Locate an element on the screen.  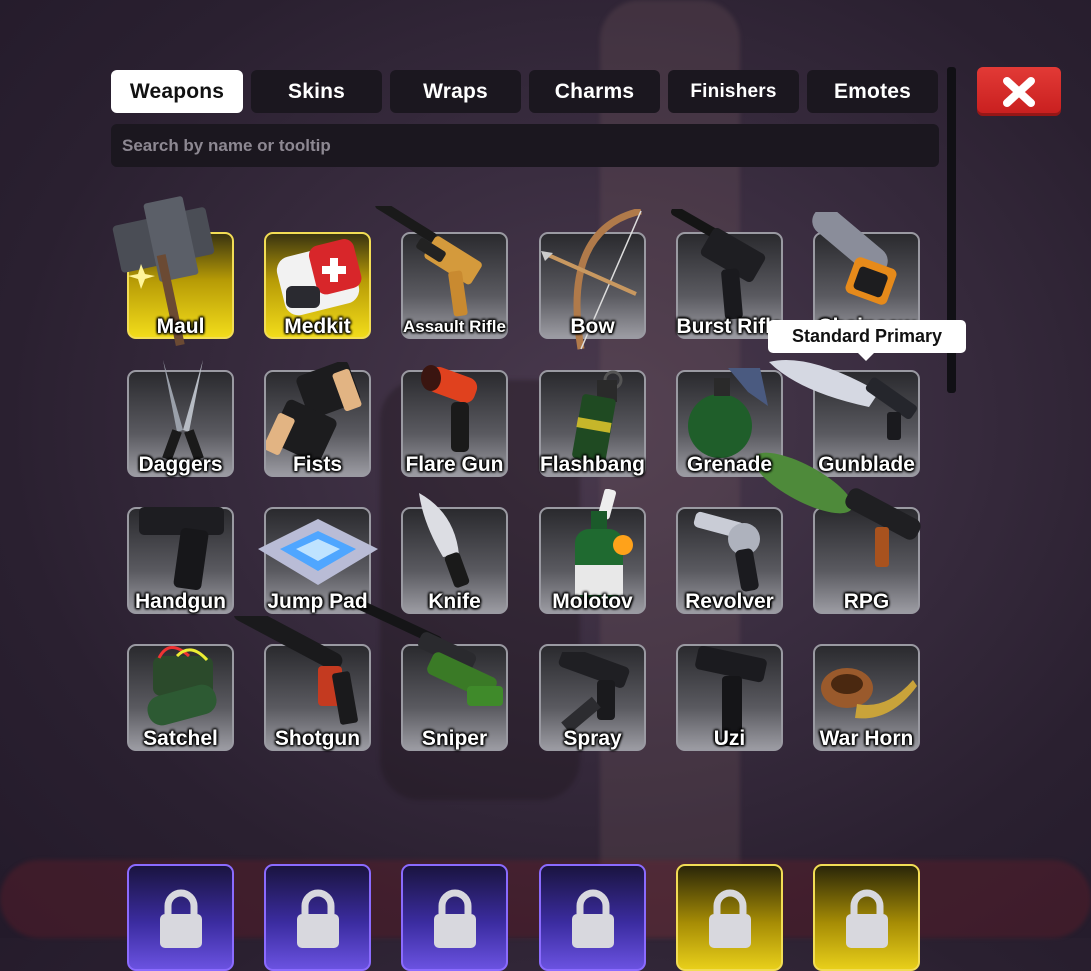
close-icon is located at coordinates (1019, 91).